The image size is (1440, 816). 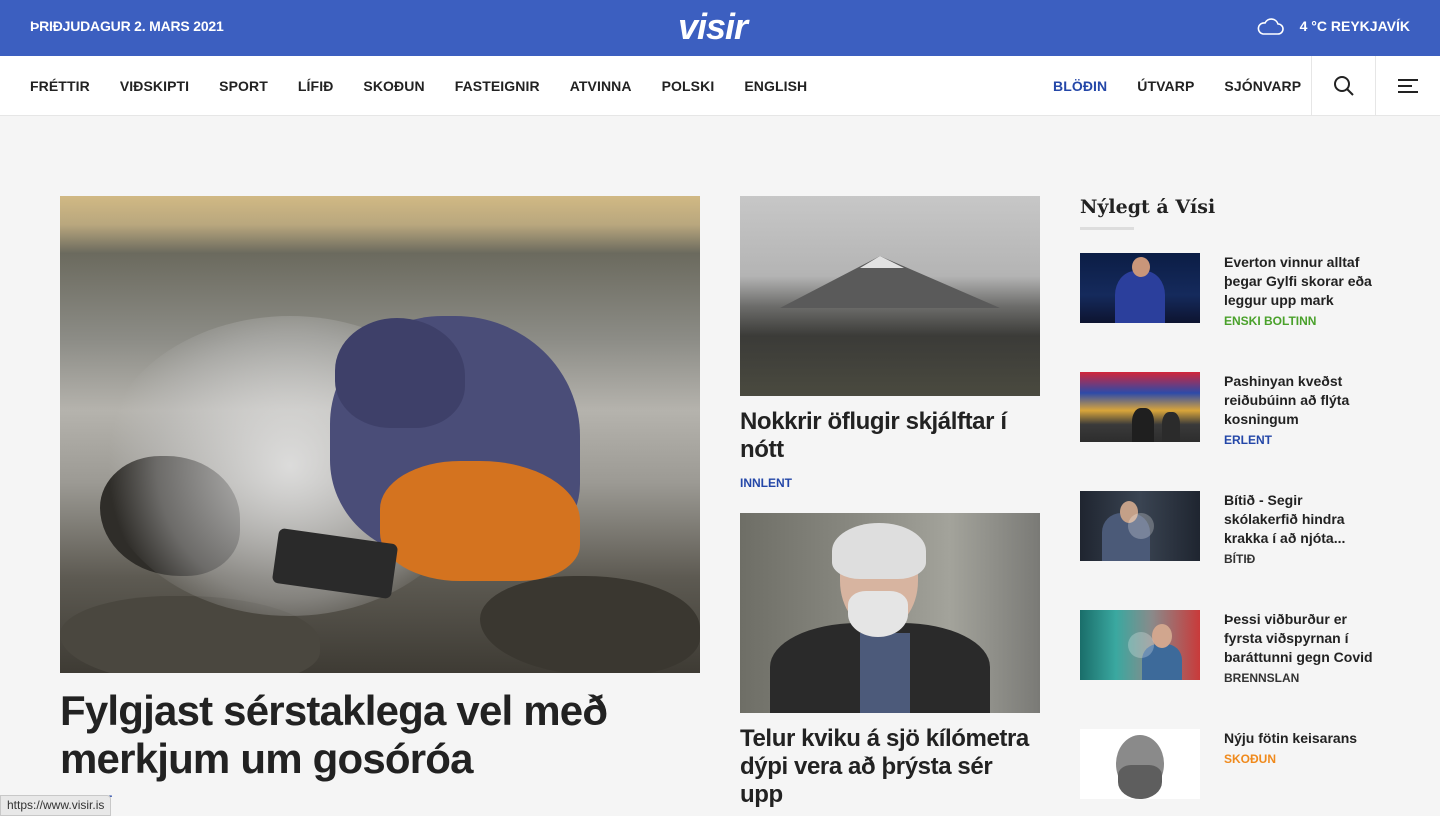 I want to click on main-story-category: INNLENT, so click(x=380, y=800).